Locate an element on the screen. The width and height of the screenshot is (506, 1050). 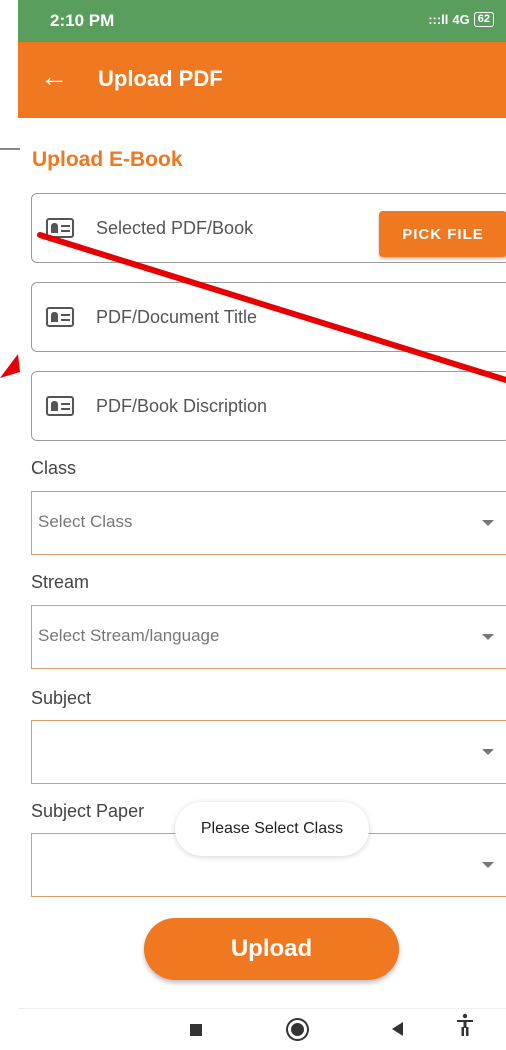
home-circle-icon is located at coordinates (297, 1029).